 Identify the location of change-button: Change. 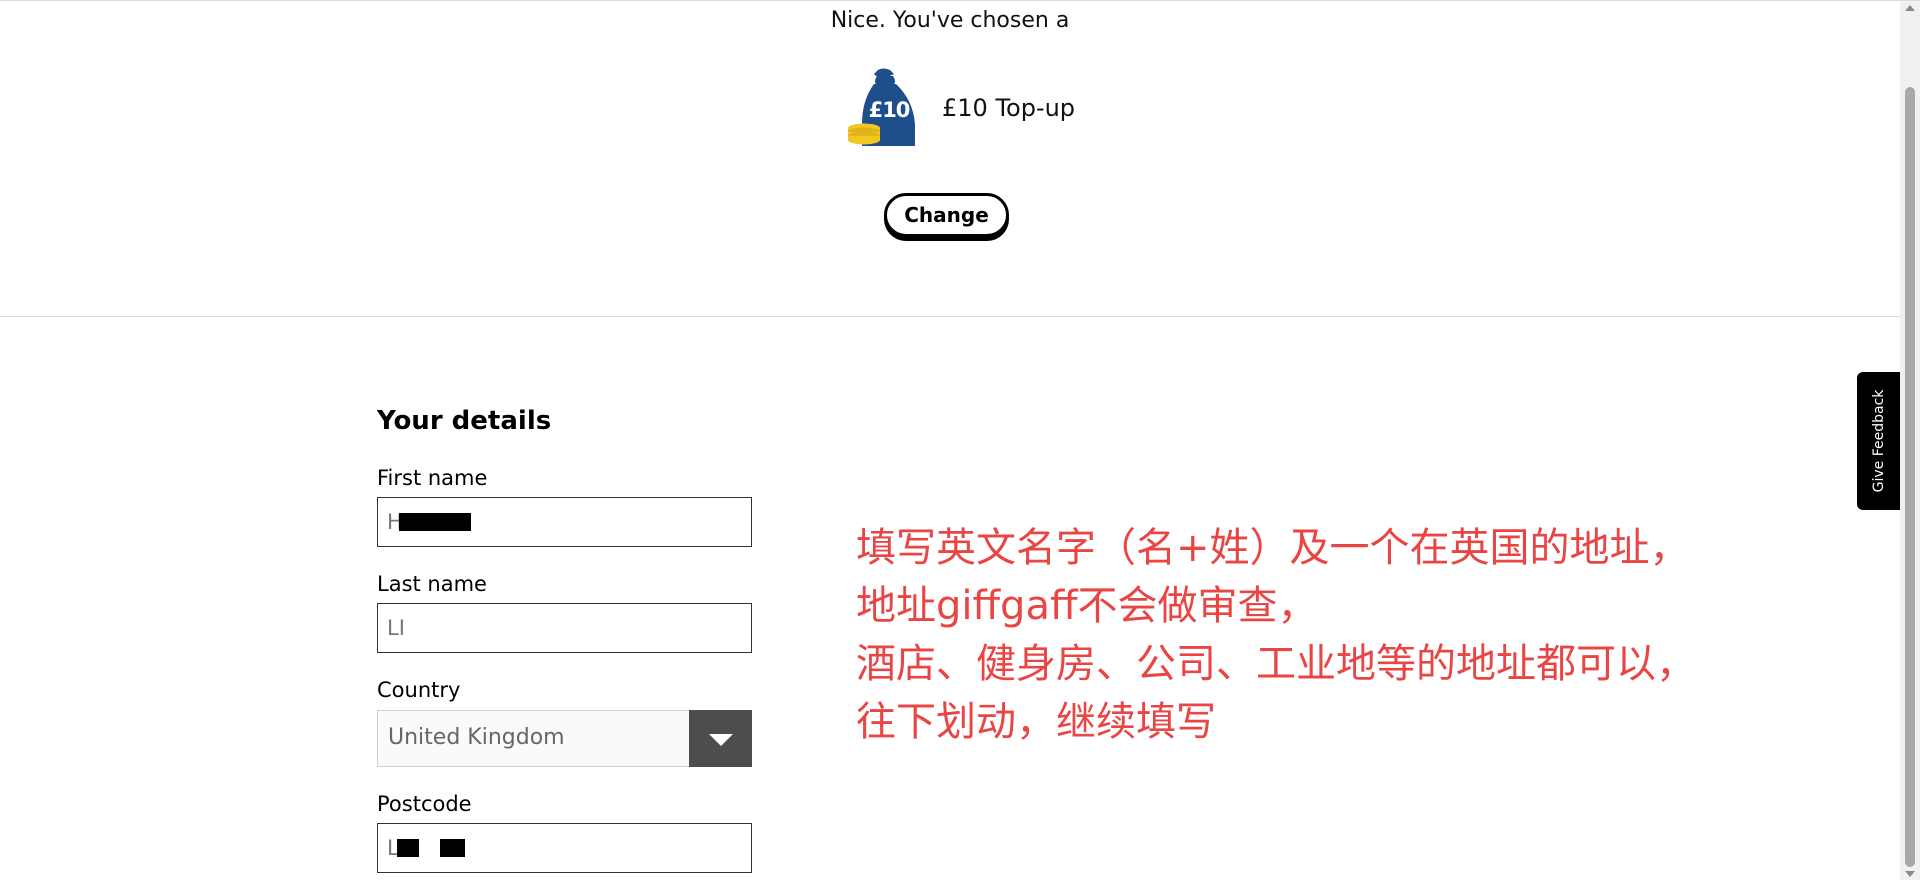
(946, 215).